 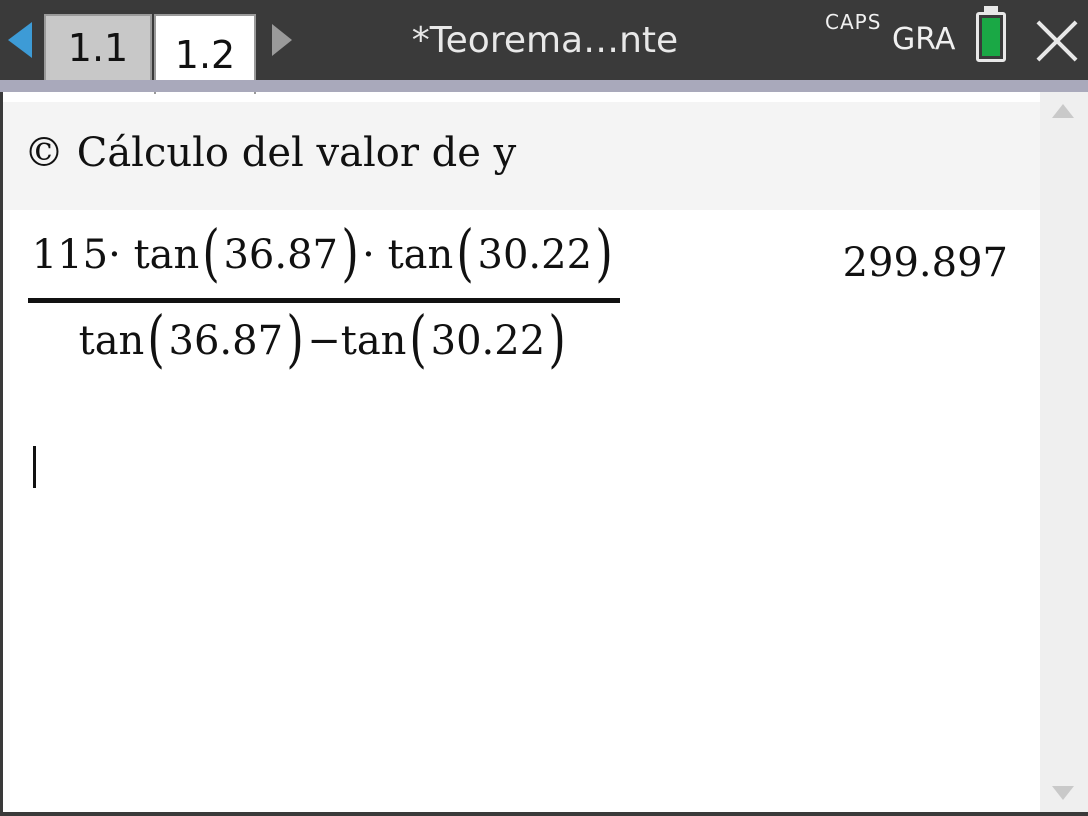 What do you see at coordinates (924, 39) in the screenshot?
I see `angle-mode-indicator: GRA` at bounding box center [924, 39].